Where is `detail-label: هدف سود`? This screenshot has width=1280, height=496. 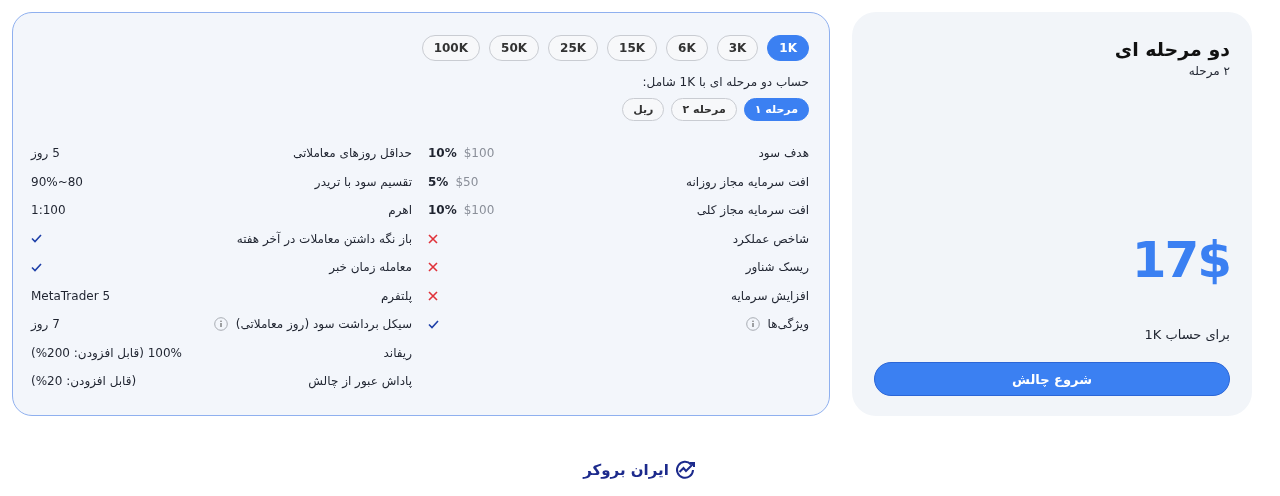
detail-label: هدف سود is located at coordinates (783, 153).